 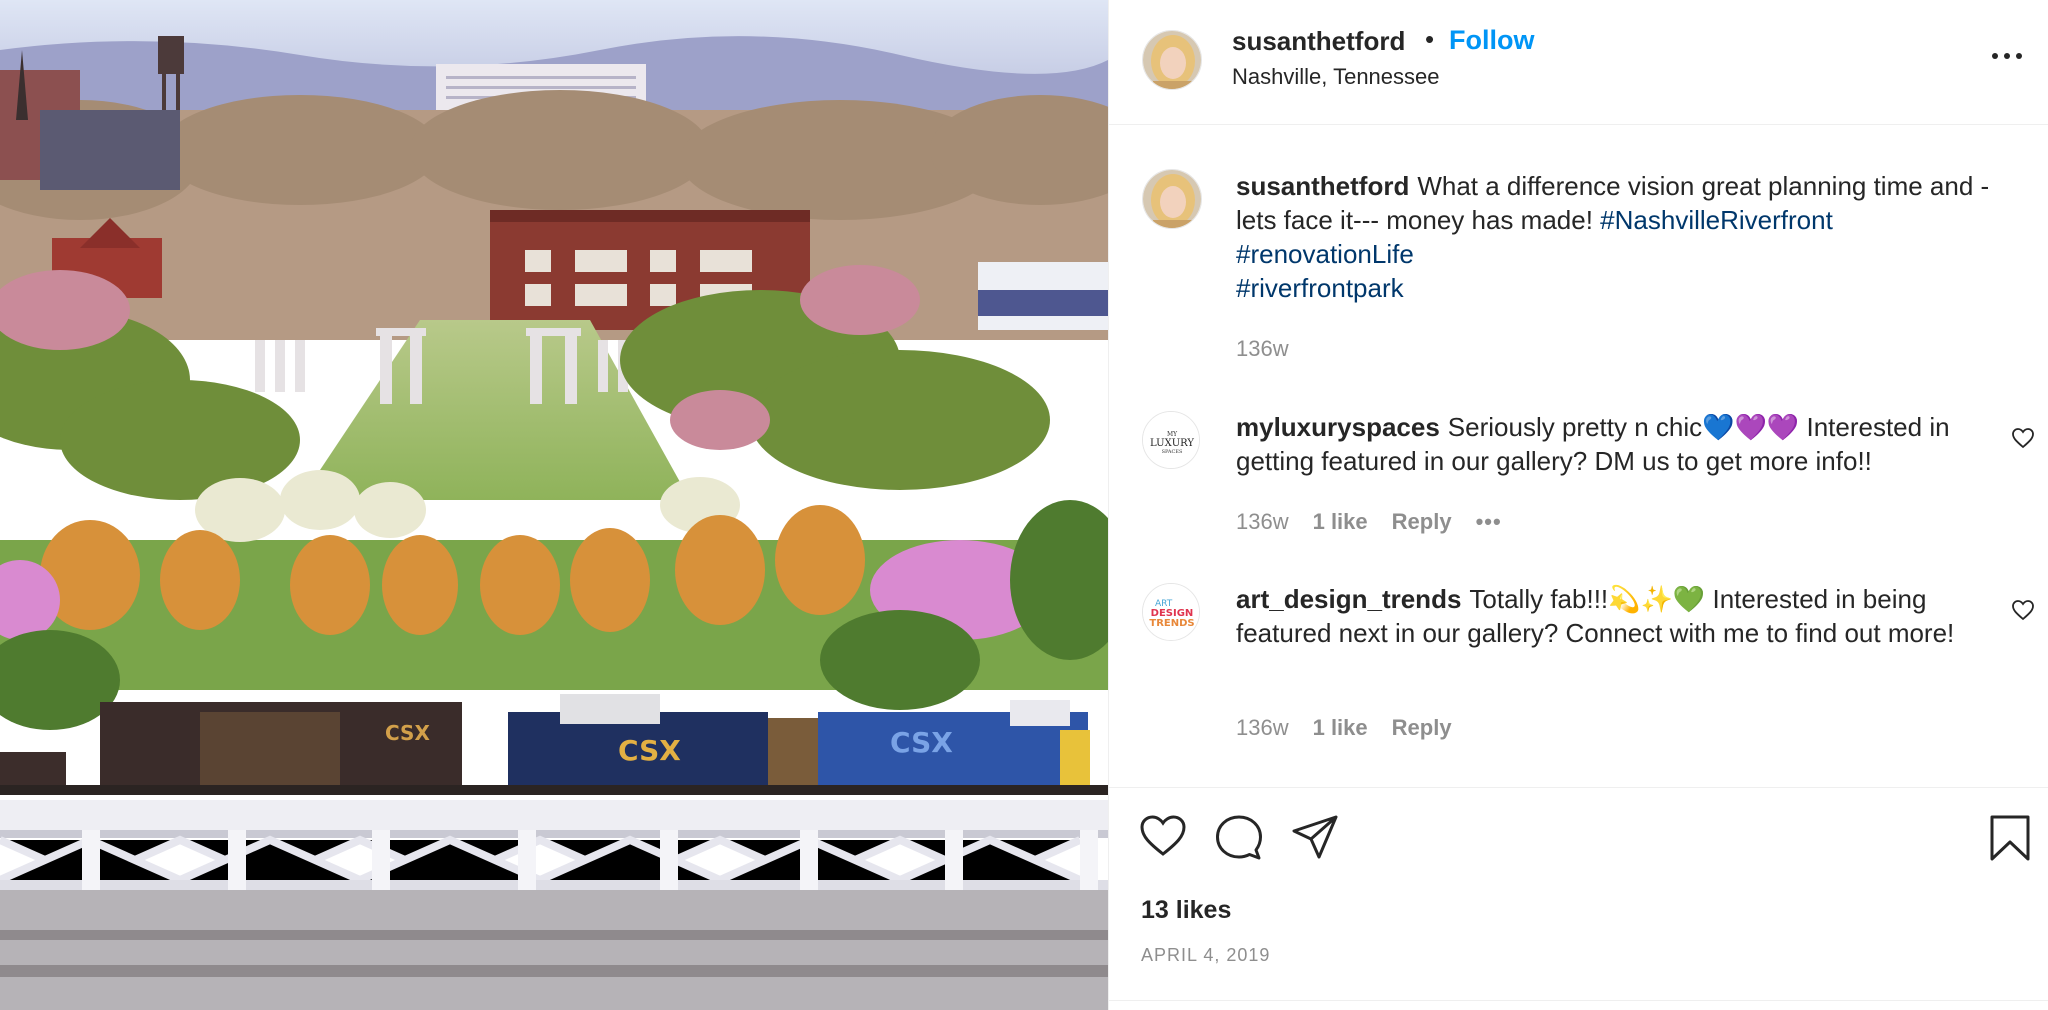 I want to click on comment-more-button: •••, so click(x=1489, y=522).